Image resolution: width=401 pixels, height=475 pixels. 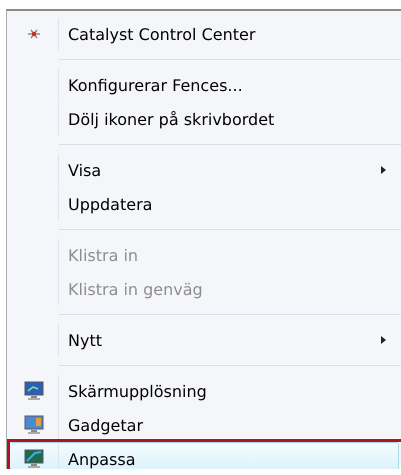 What do you see at coordinates (204, 34) in the screenshot?
I see `menu-item: Catalyst Control Center` at bounding box center [204, 34].